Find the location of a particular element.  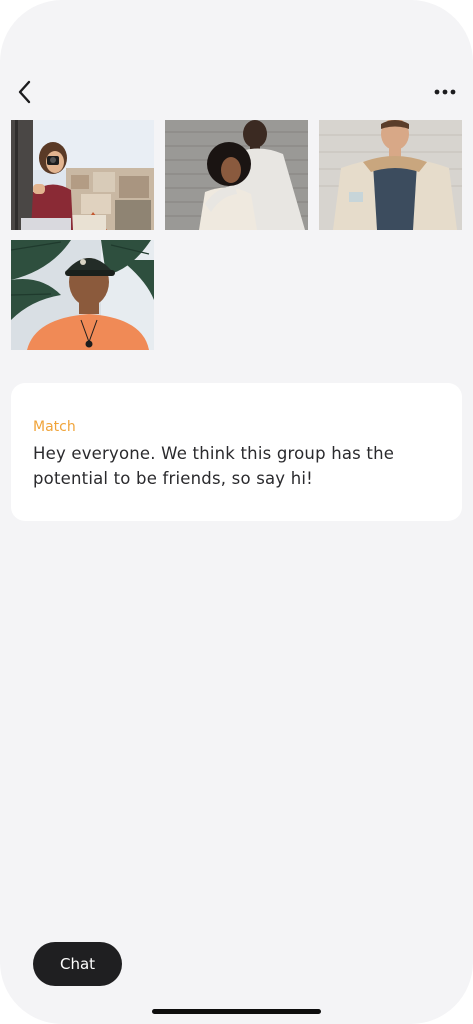

back-button is located at coordinates (25, 92).